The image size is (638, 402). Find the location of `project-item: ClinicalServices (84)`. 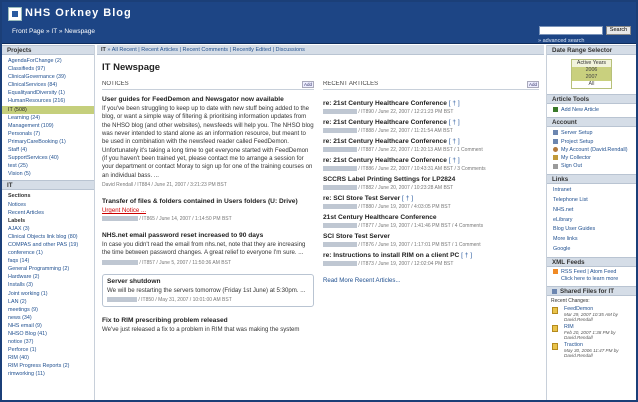

project-item: ClinicalServices (84) is located at coordinates (48, 85).